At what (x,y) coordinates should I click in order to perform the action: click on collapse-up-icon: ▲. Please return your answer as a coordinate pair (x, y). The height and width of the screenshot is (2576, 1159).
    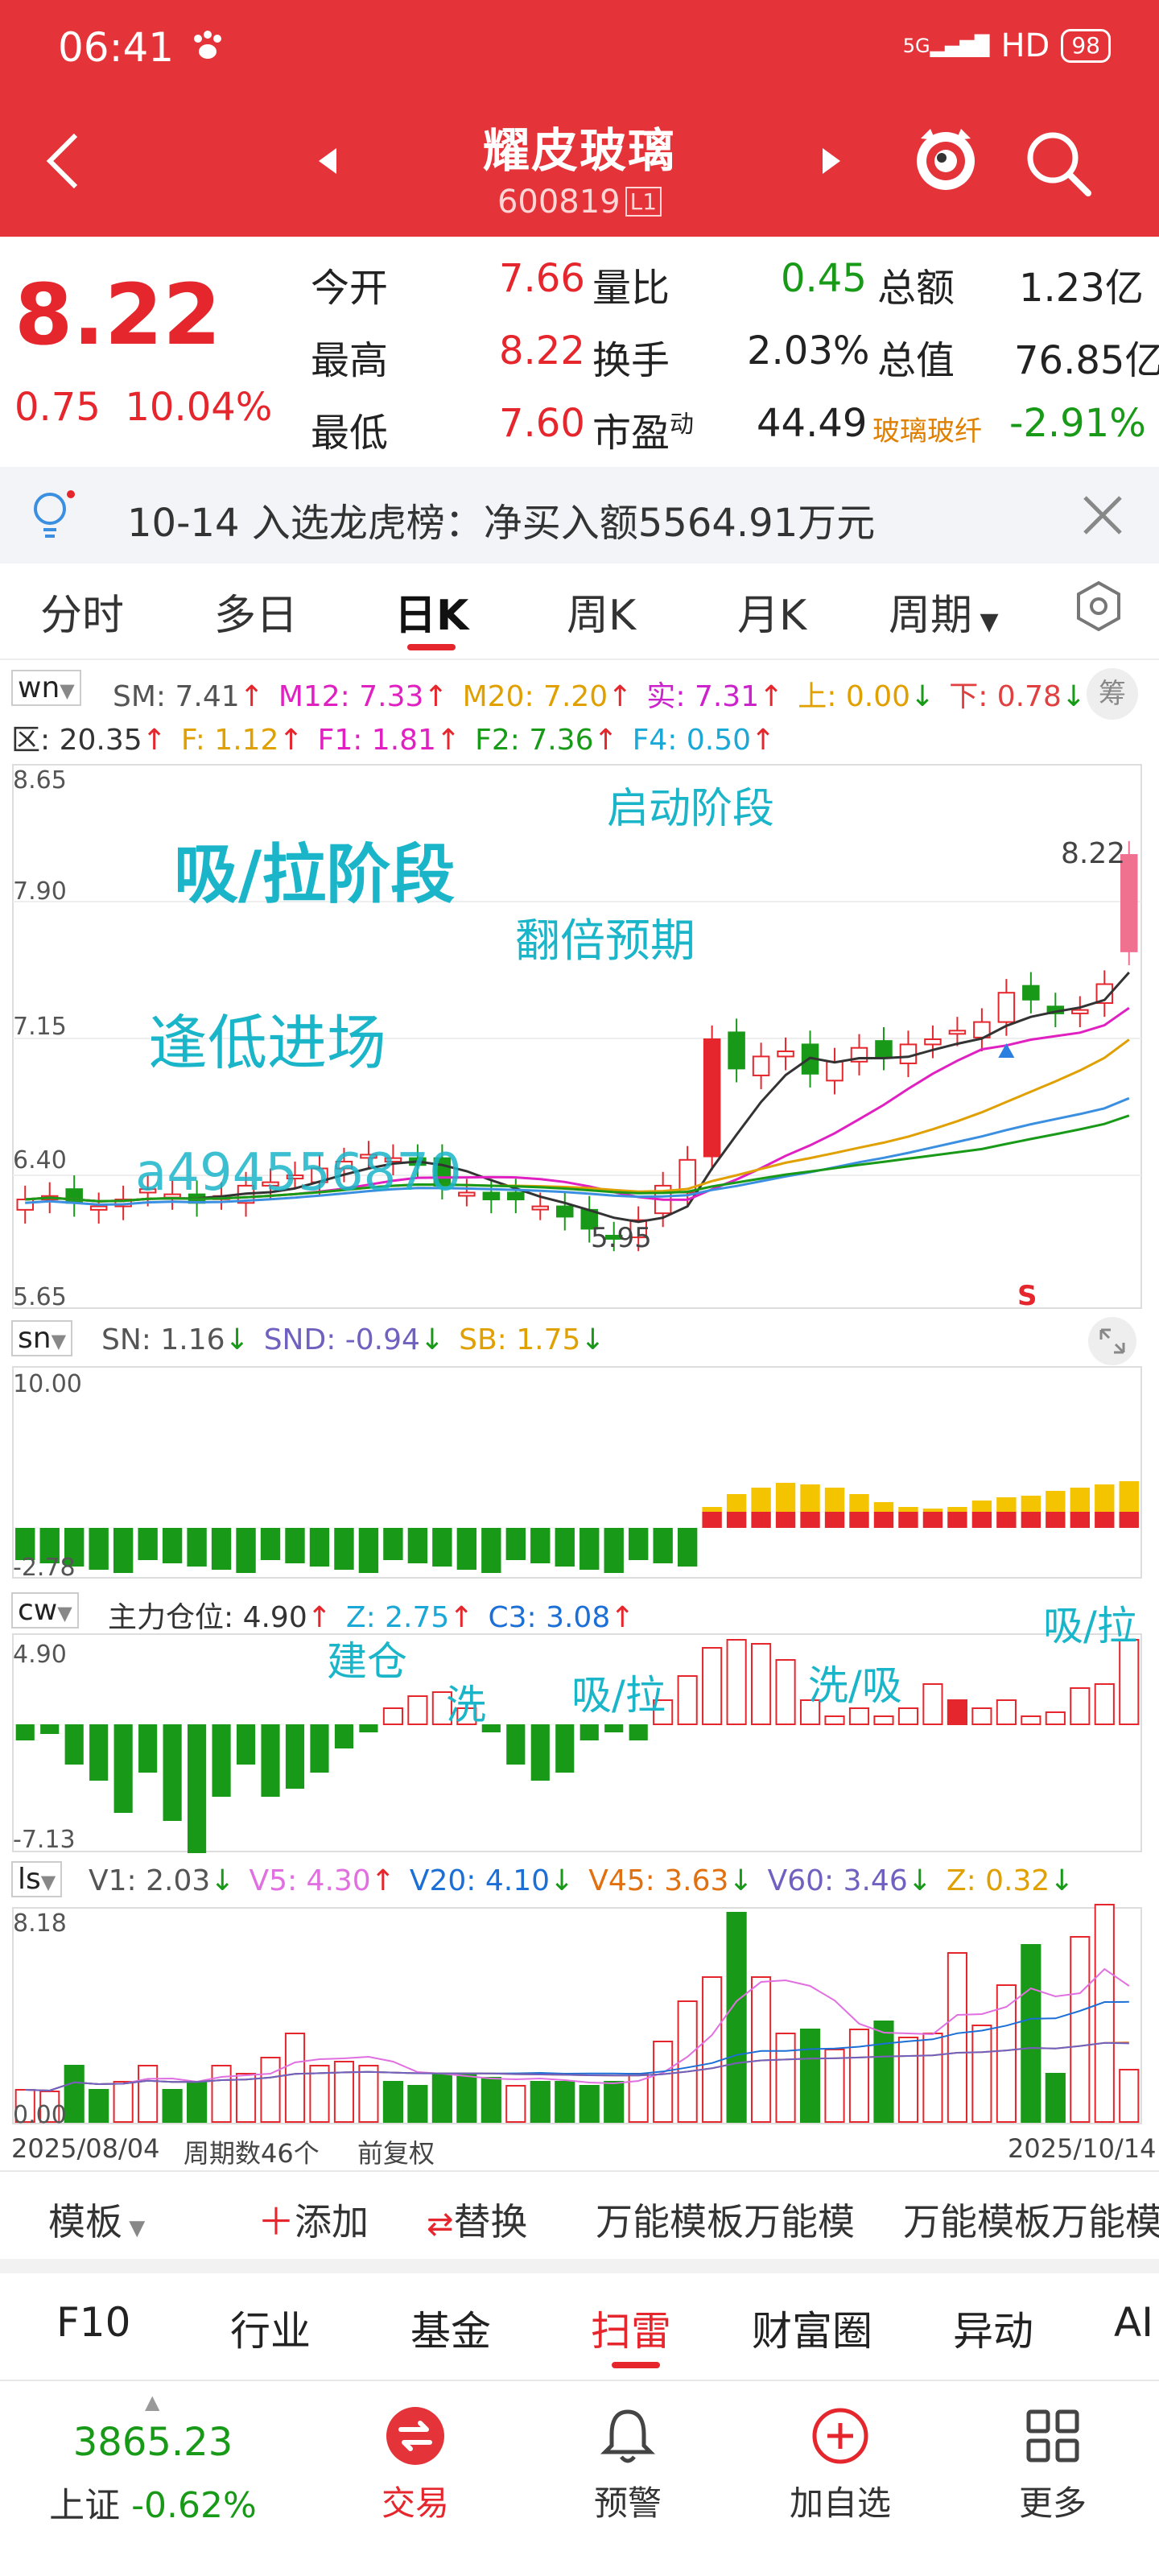
    Looking at the image, I should click on (152, 2402).